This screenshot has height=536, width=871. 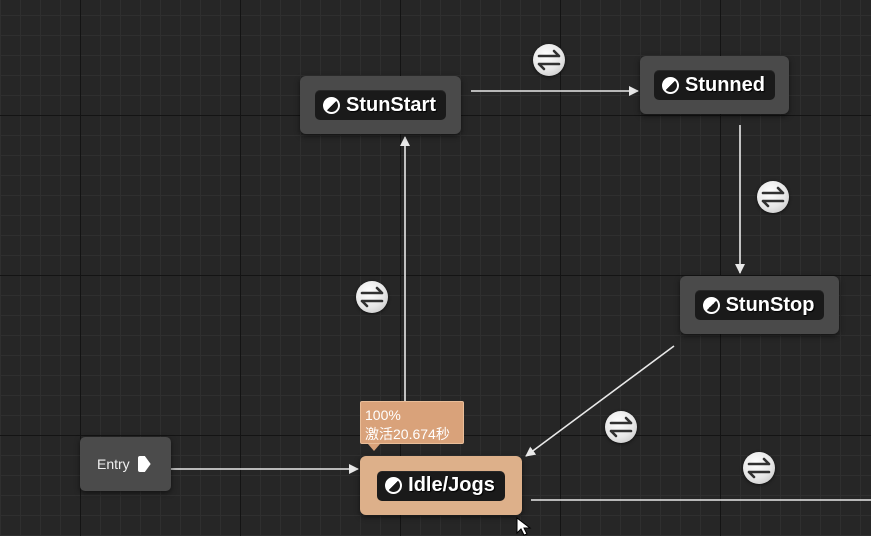 What do you see at coordinates (113, 464) in the screenshot?
I see `entry-label: Entry` at bounding box center [113, 464].